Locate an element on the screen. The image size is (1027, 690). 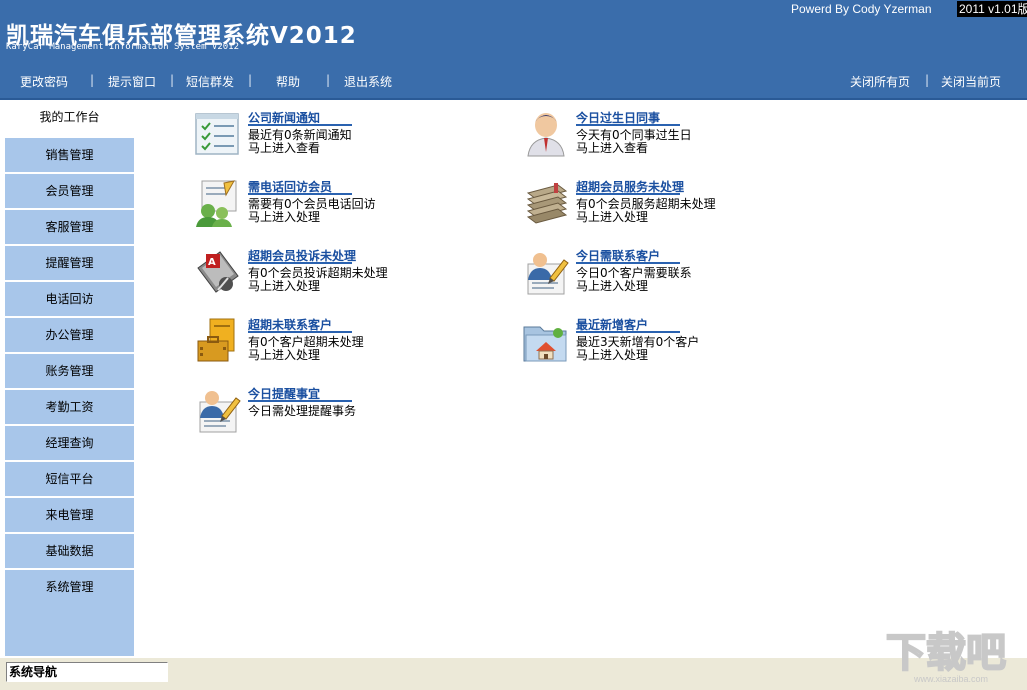
sidebar-item-incoming-calls: 来电管理 is located at coordinates (69, 514).